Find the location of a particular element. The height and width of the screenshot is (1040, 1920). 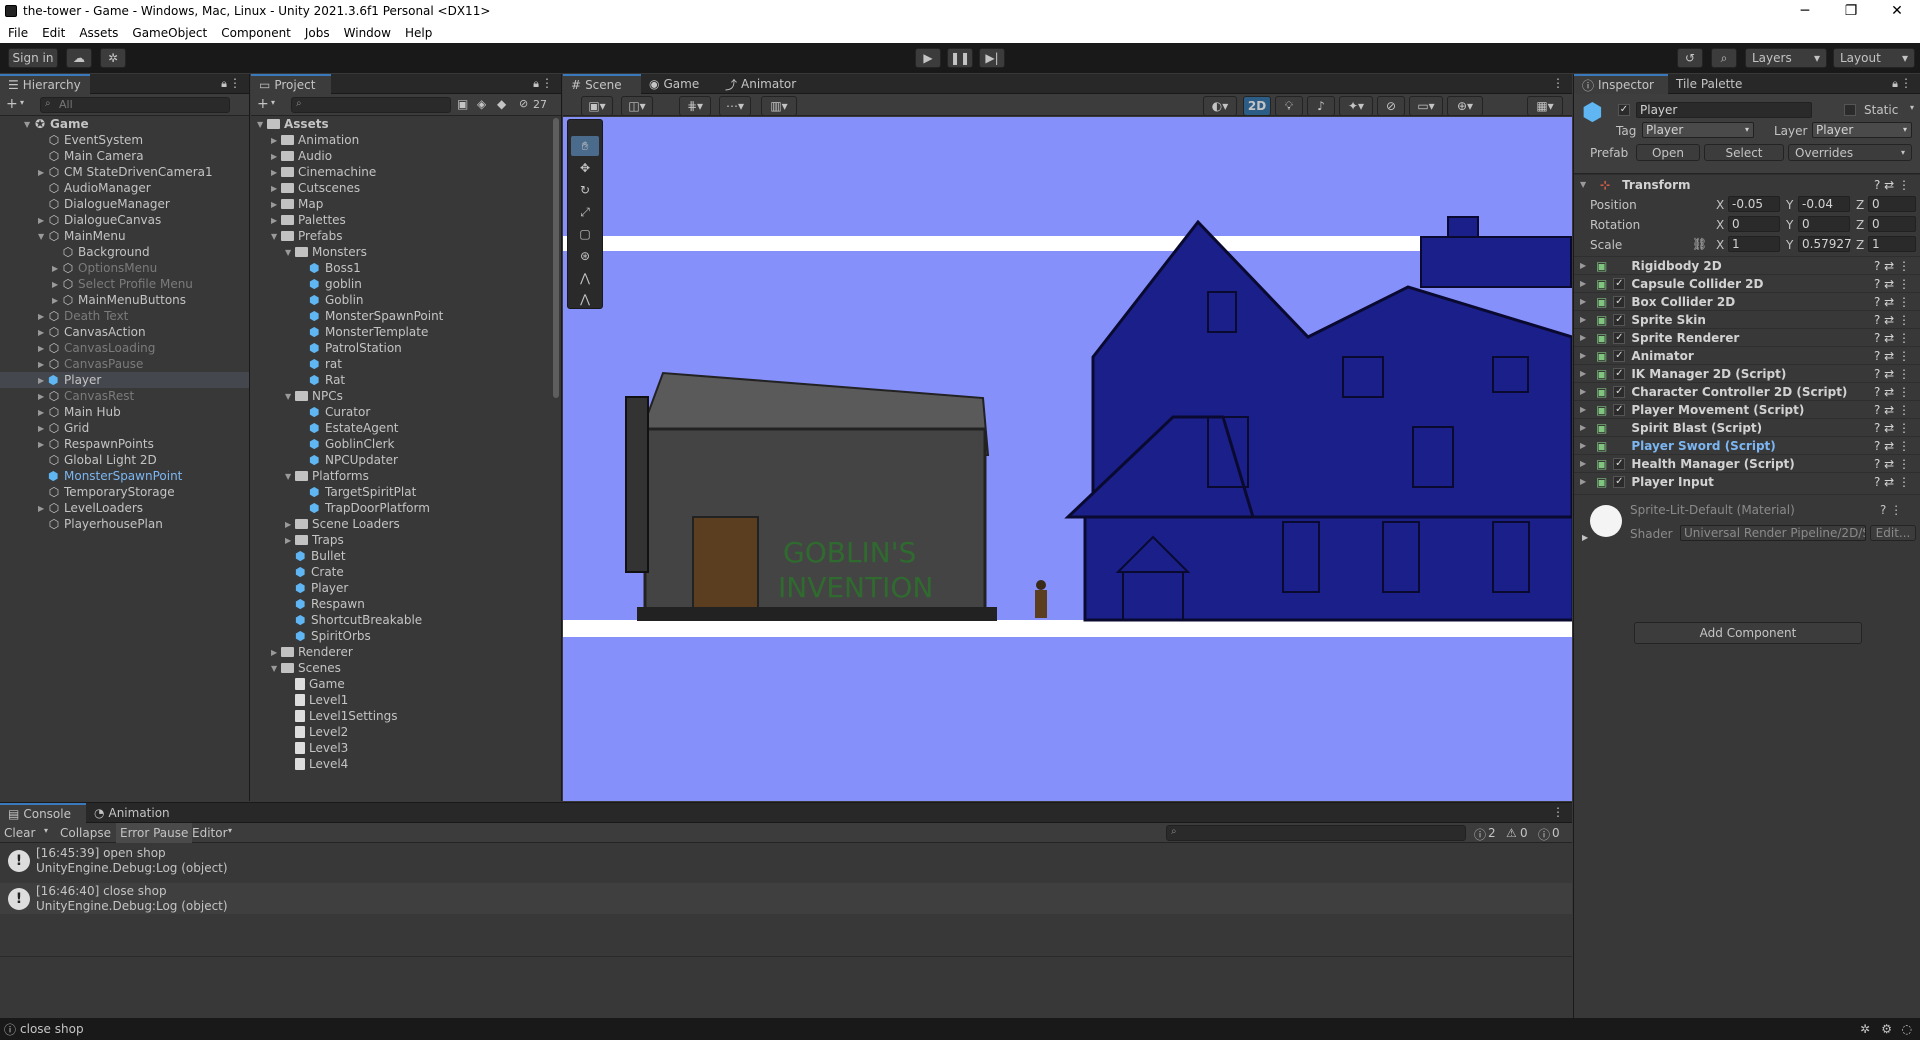

project-item: ▶ Scene Loaders is located at coordinates (400, 524).